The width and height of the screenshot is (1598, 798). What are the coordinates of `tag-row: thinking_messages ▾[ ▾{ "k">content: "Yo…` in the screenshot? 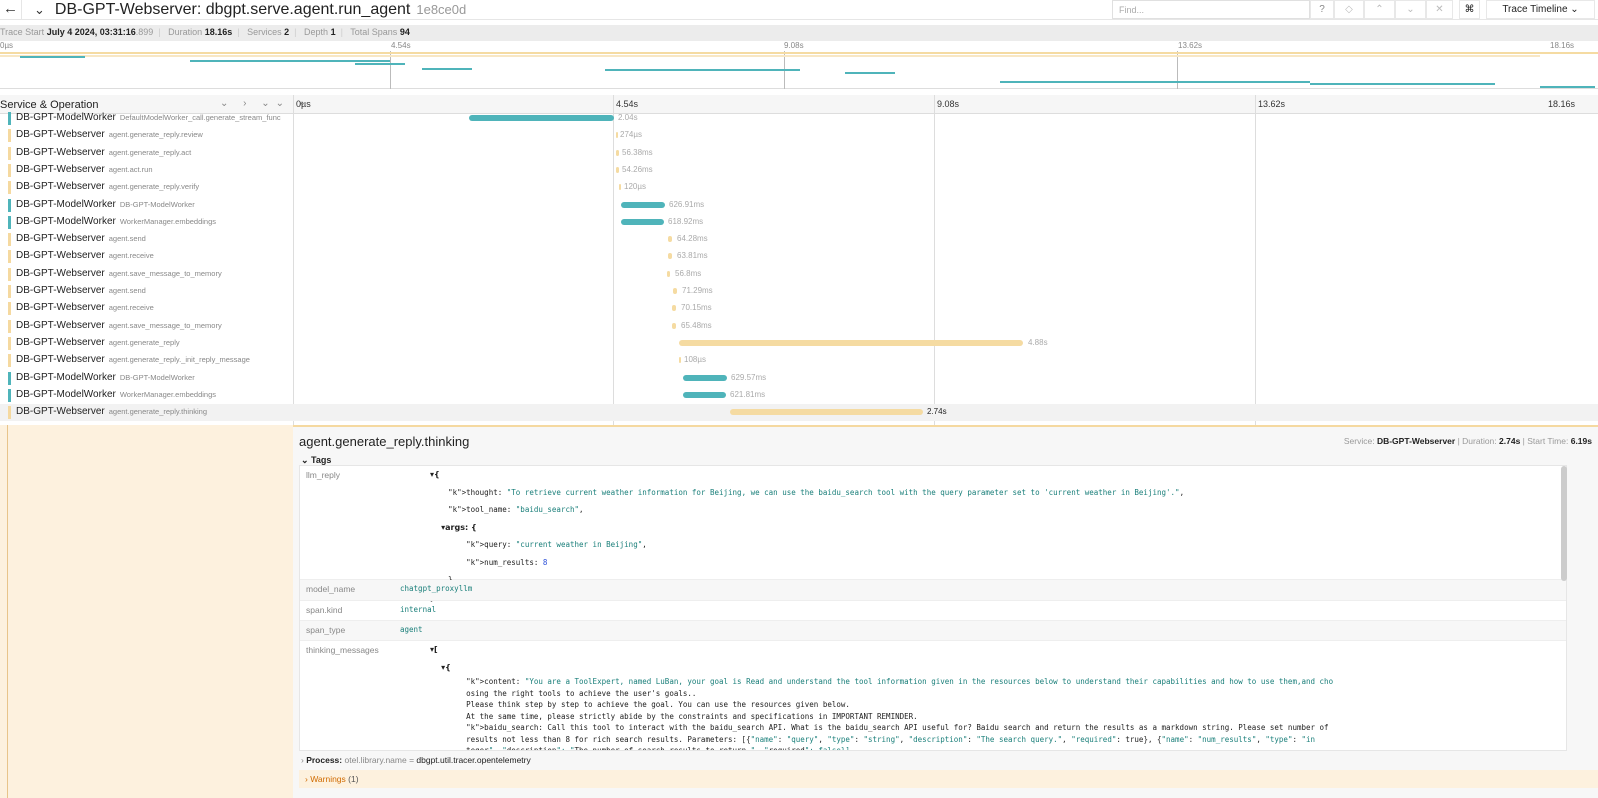 It's located at (933, 696).